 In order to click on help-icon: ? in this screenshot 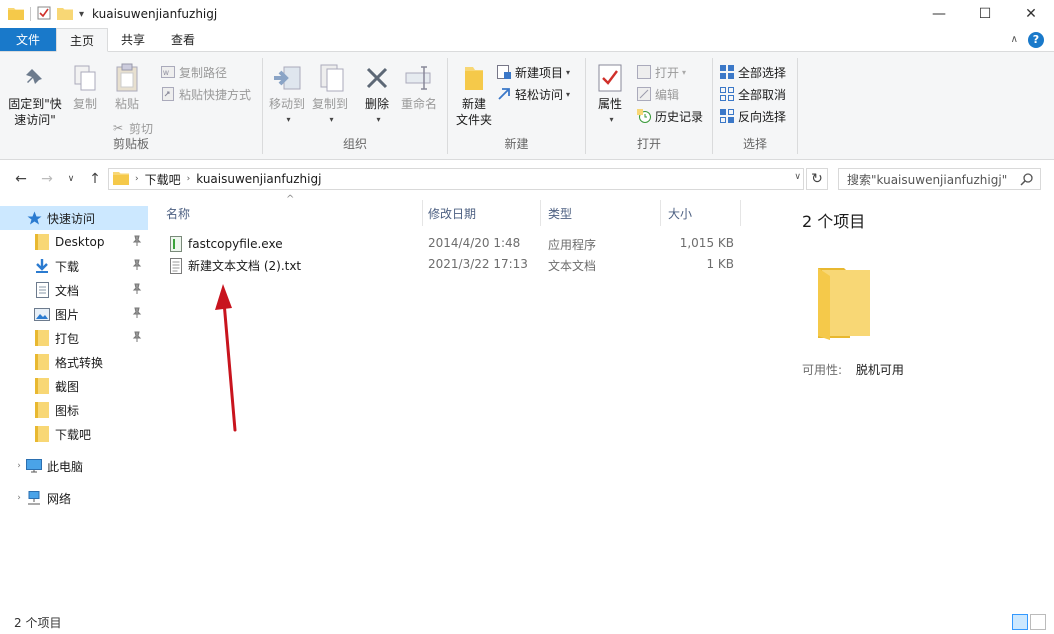, I will do `click(1036, 39)`.